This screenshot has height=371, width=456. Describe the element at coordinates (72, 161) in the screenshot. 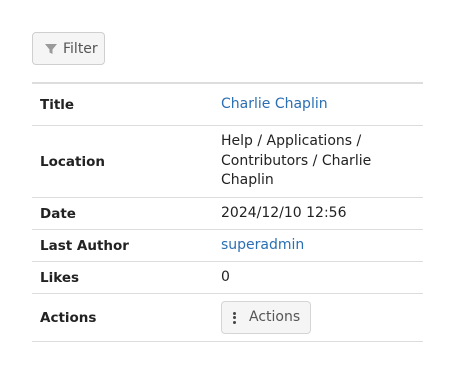

I see `location-key: Location` at that location.